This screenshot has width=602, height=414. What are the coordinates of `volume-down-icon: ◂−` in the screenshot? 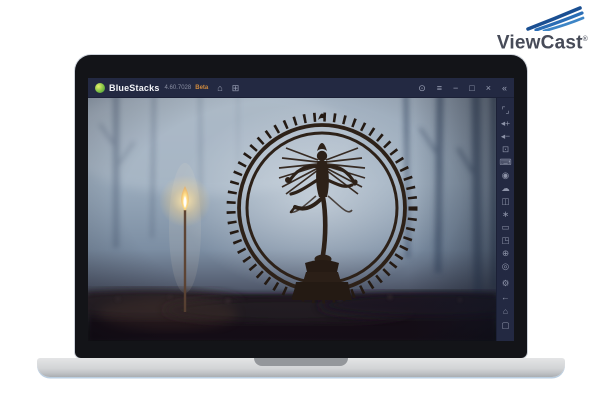 It's located at (505, 136).